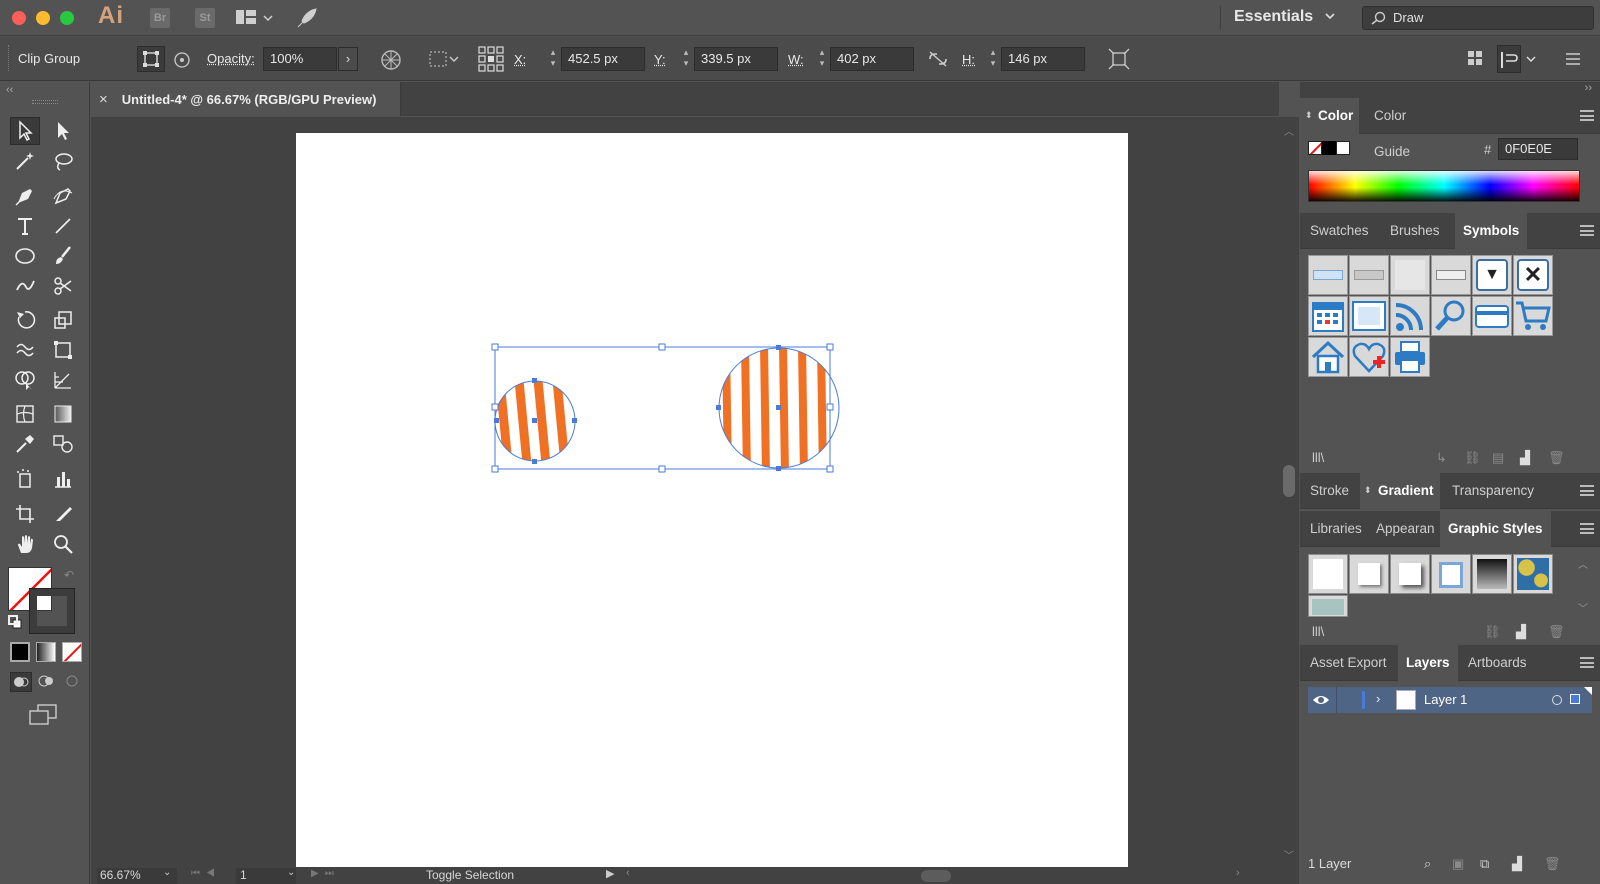 The image size is (1600, 884). What do you see at coordinates (1329, 491) in the screenshot?
I see `tab-stroke: Stroke` at bounding box center [1329, 491].